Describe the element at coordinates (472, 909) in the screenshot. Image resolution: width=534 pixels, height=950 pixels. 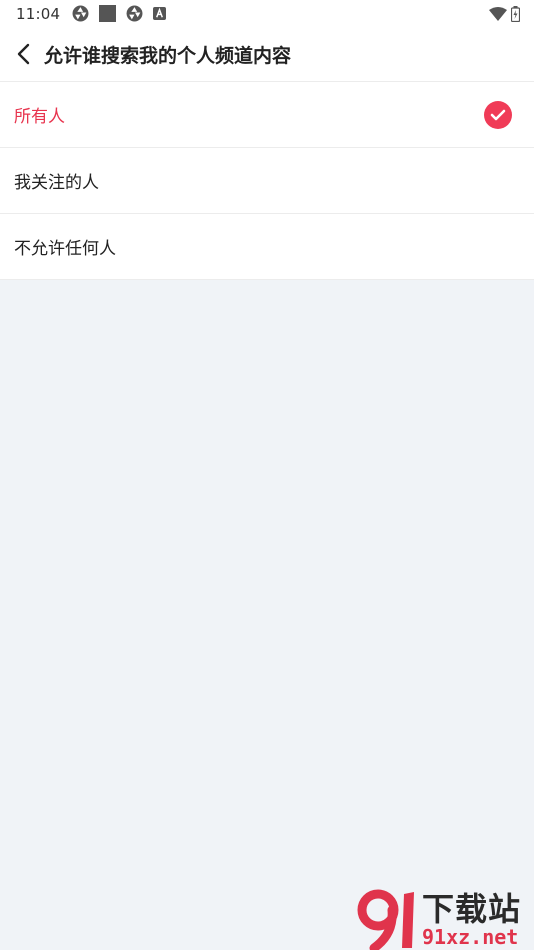
I see `watermark-cn-text: 下载站` at that location.